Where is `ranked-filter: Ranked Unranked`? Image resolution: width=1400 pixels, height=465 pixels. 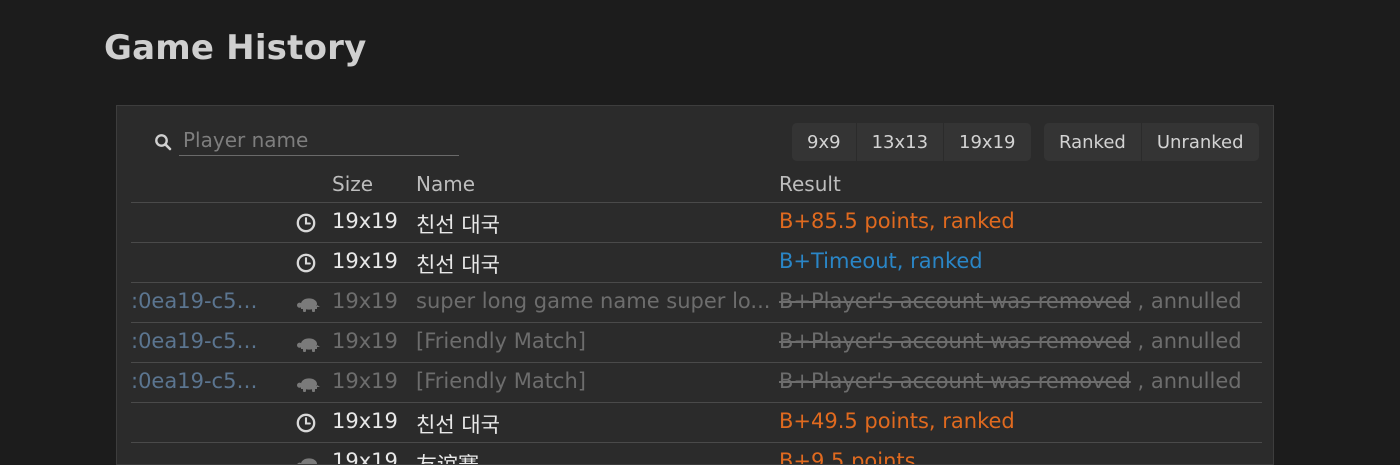
ranked-filter: Ranked Unranked is located at coordinates (1151, 142).